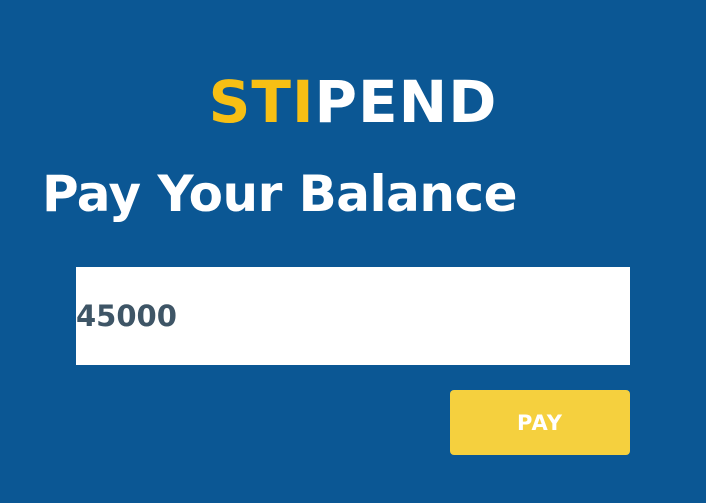 This screenshot has width=706, height=503. Describe the element at coordinates (406, 102) in the screenshot. I see `brand-logo-rest: PEND` at that location.